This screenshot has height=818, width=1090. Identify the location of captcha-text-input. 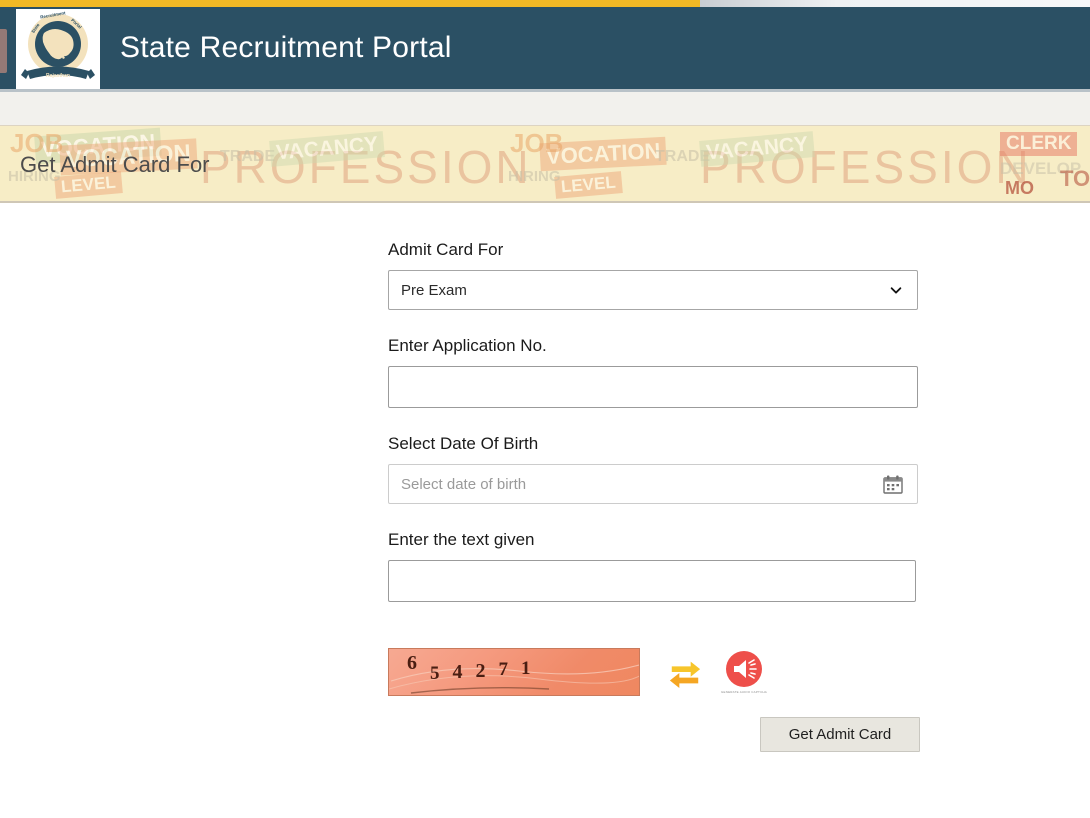
(652, 581).